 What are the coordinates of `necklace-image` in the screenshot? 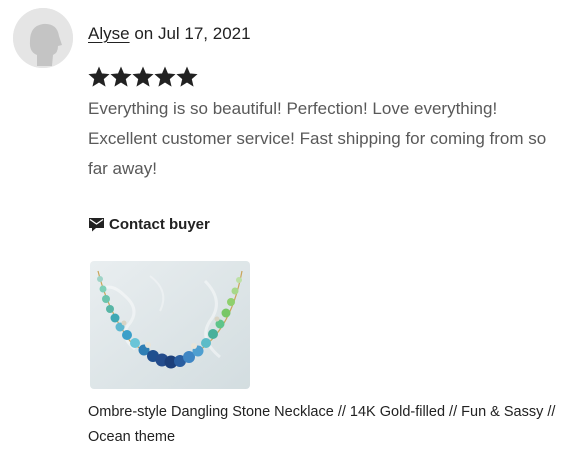 It's located at (170, 325).